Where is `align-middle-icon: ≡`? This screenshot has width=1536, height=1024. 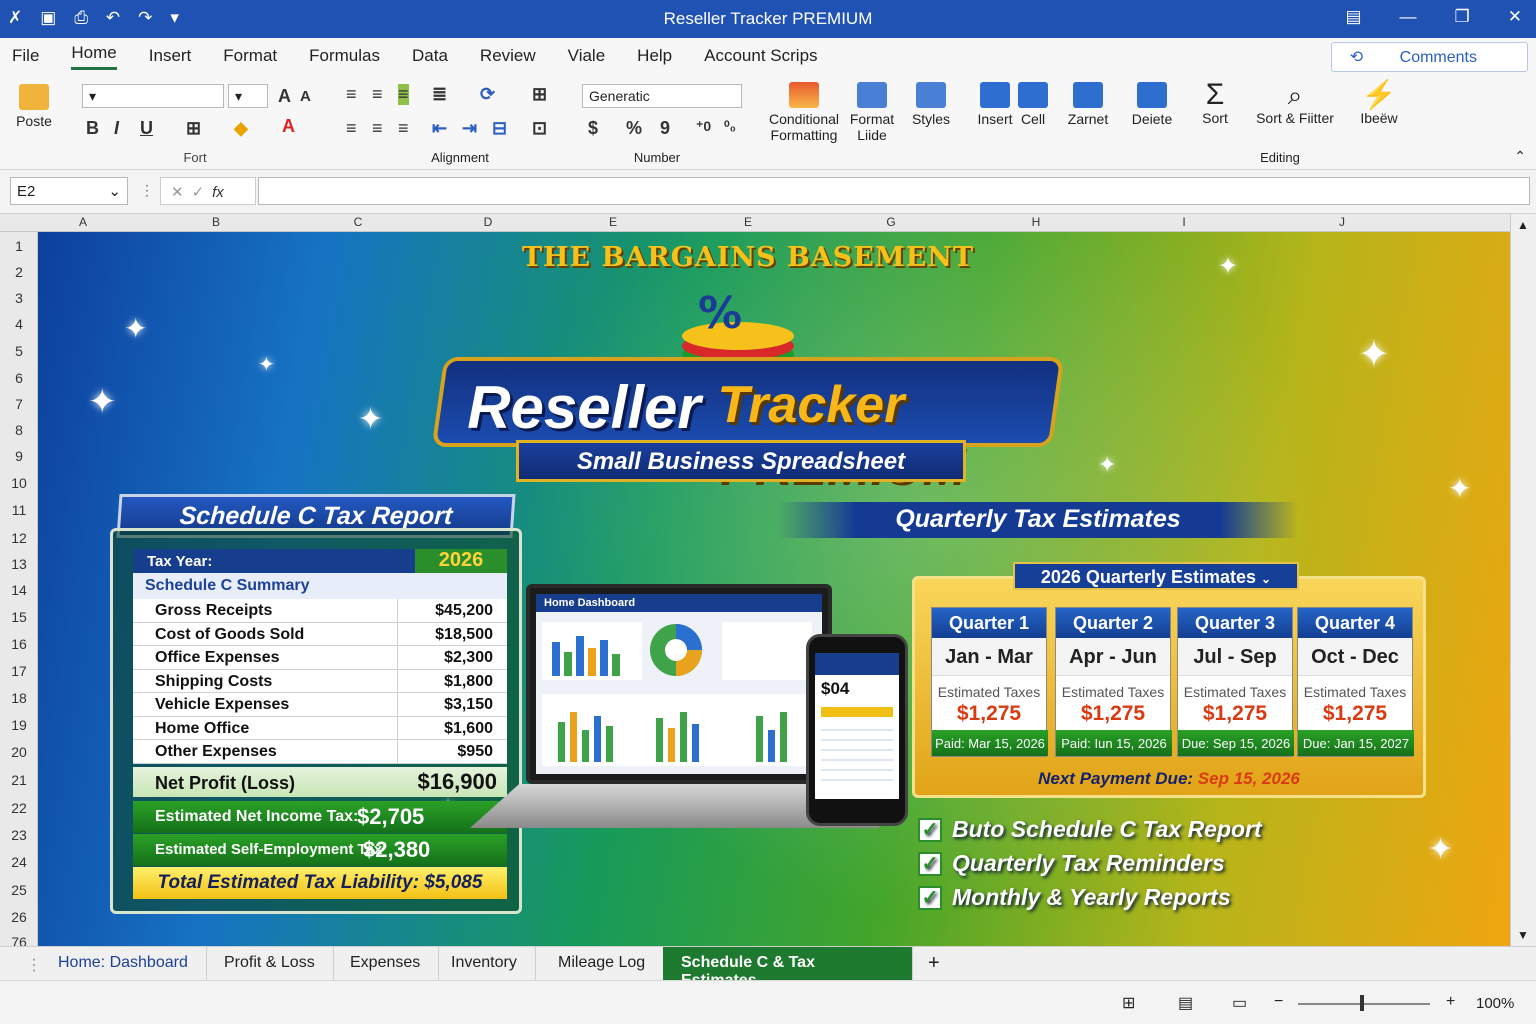 align-middle-icon: ≡ is located at coordinates (377, 94).